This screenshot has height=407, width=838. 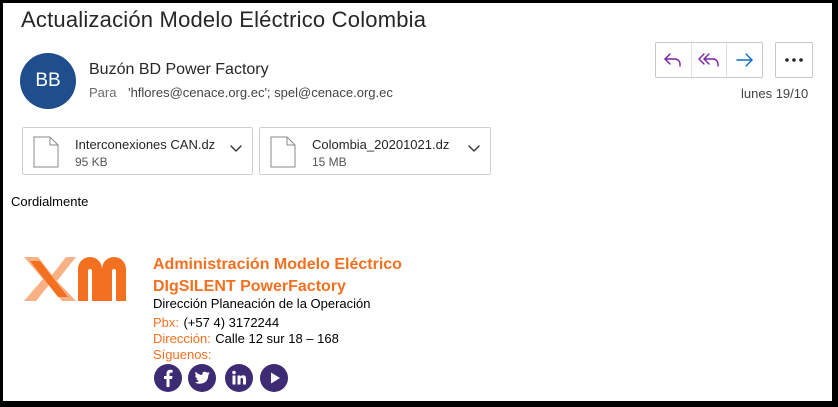 I want to click on reply-all-button, so click(x=710, y=60).